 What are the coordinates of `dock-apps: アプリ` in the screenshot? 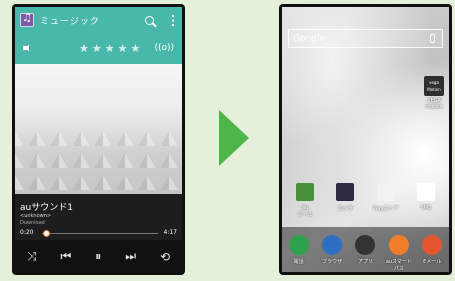 It's located at (365, 250).